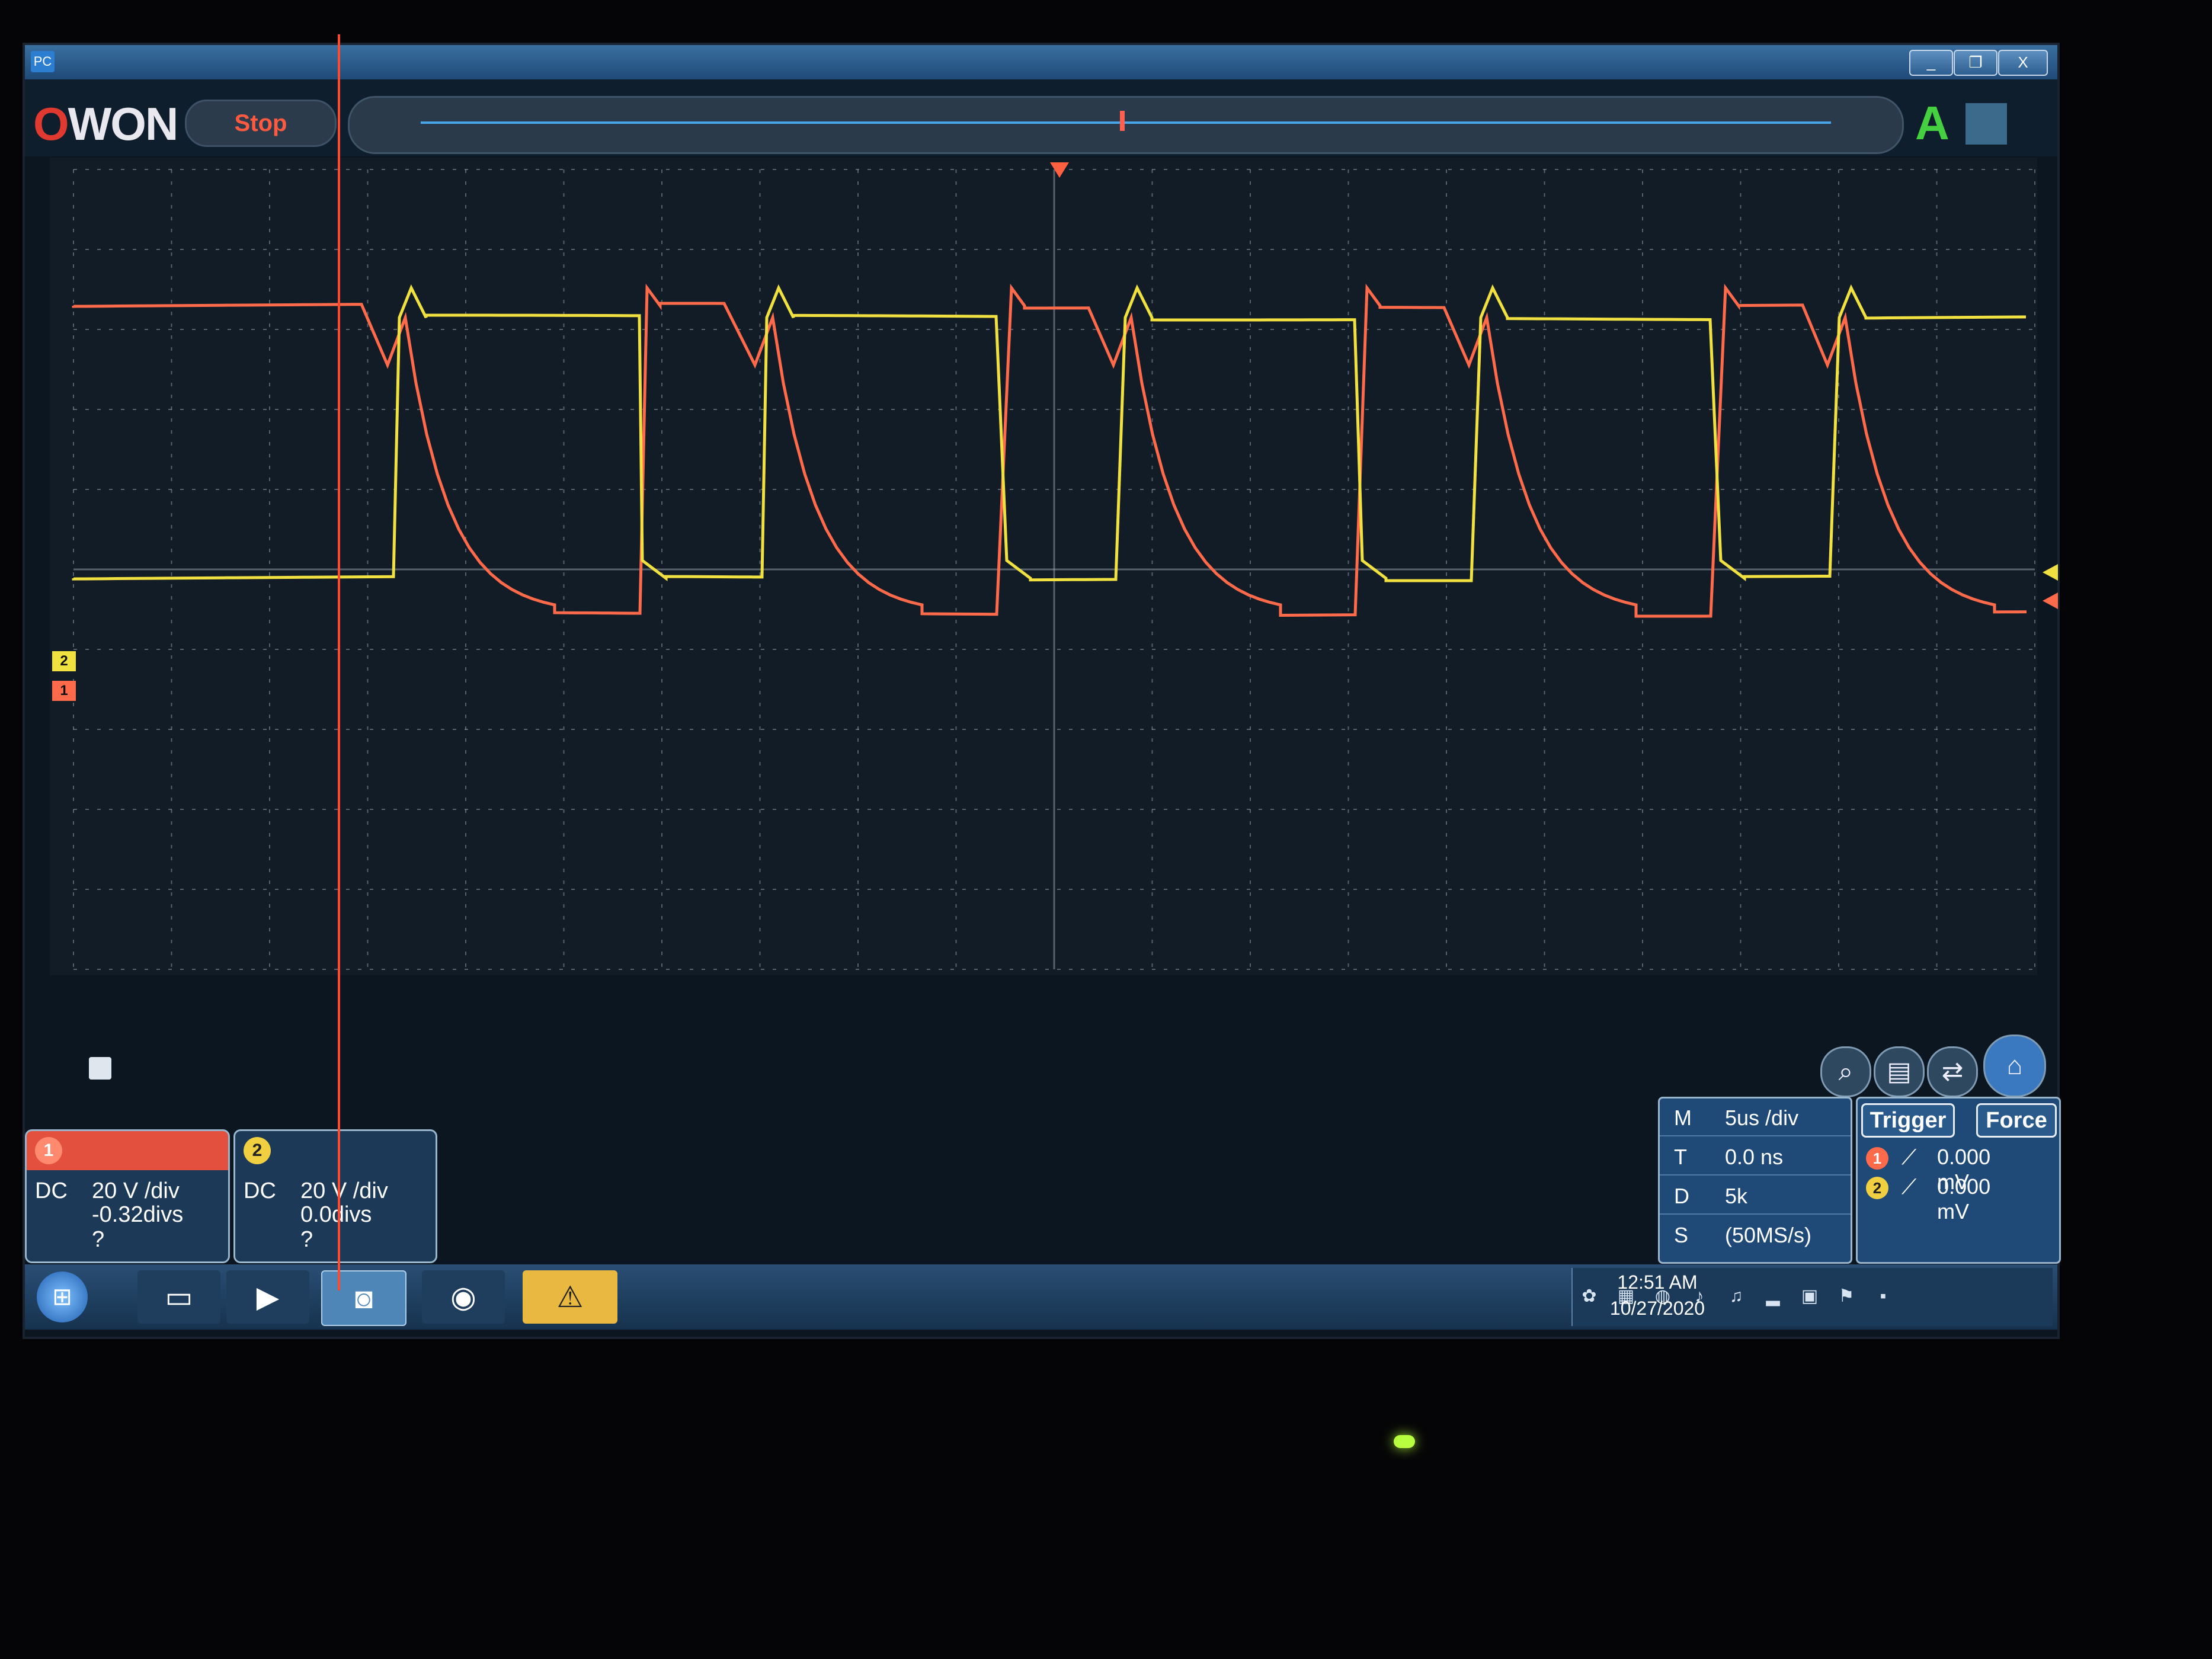  I want to click on folder-icon: ▭, so click(178, 1297).